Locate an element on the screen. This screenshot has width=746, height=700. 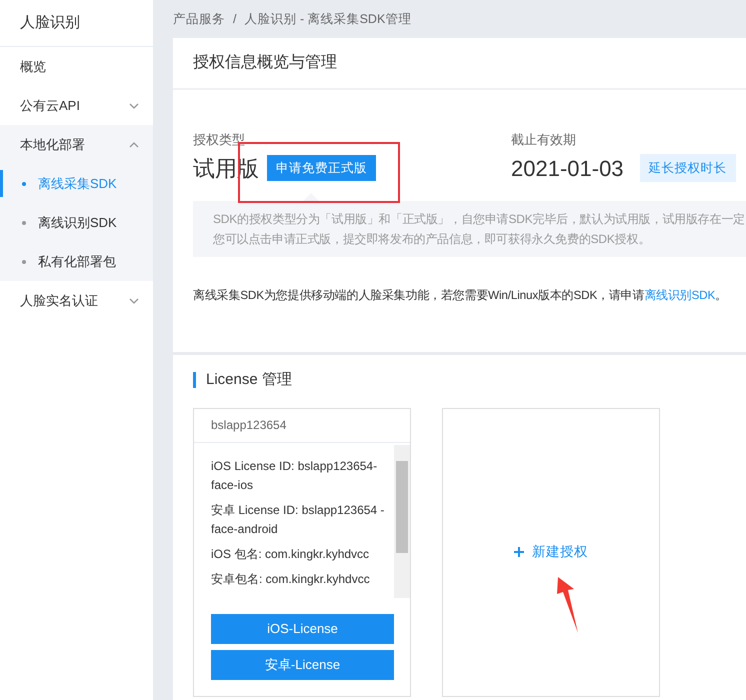
active-indicator is located at coordinates (1, 183).